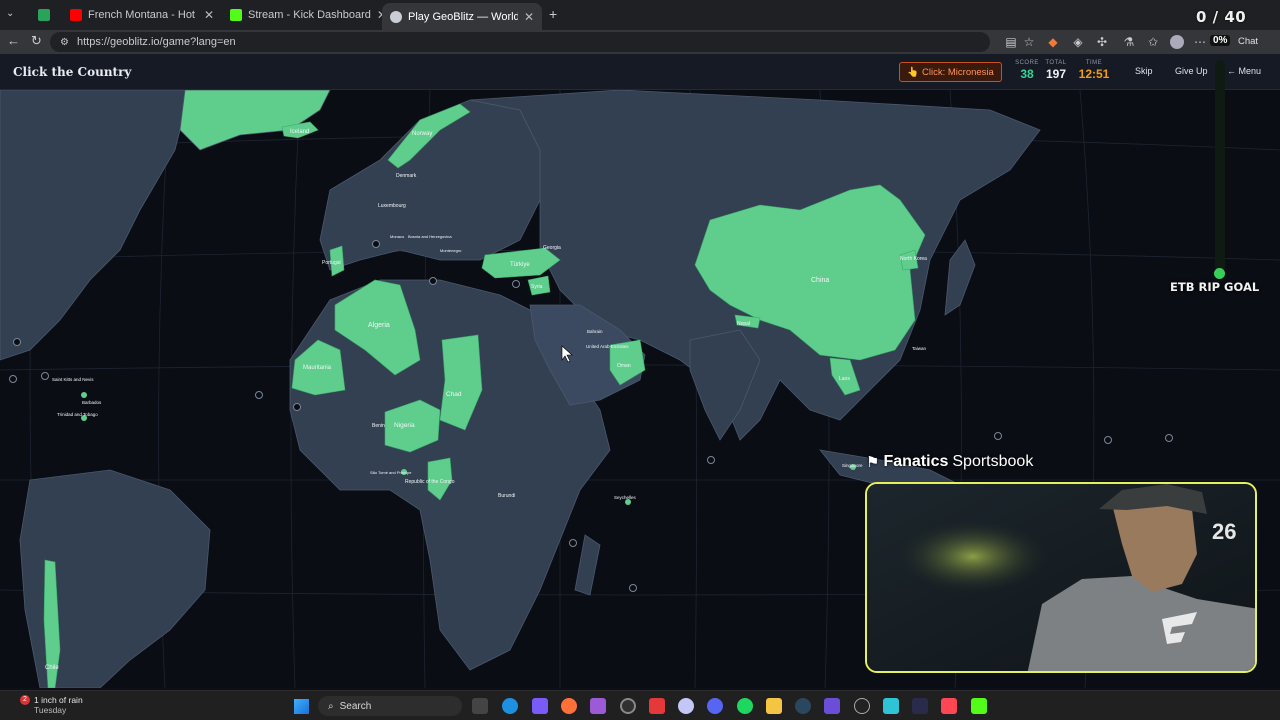 The image size is (1280, 720). What do you see at coordinates (1144, 71) in the screenshot?
I see `skip-button: Skip` at bounding box center [1144, 71].